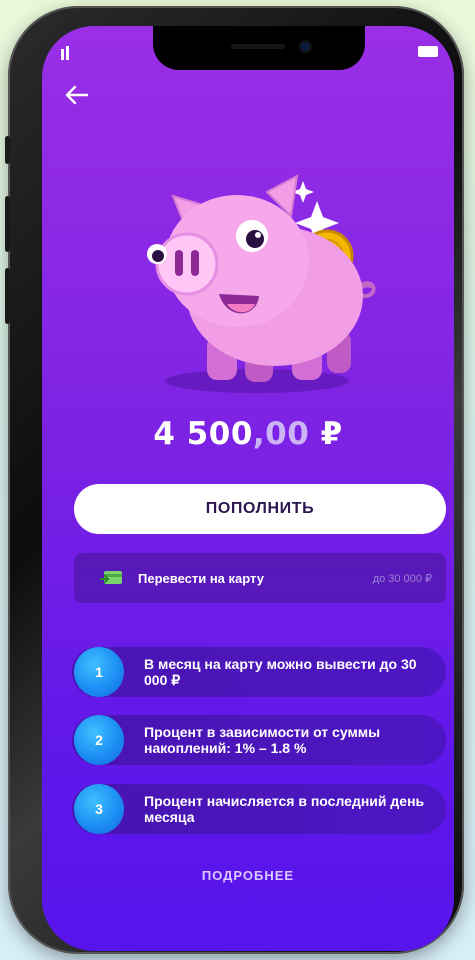  I want to click on balance-integer: 4 500, so click(203, 434).